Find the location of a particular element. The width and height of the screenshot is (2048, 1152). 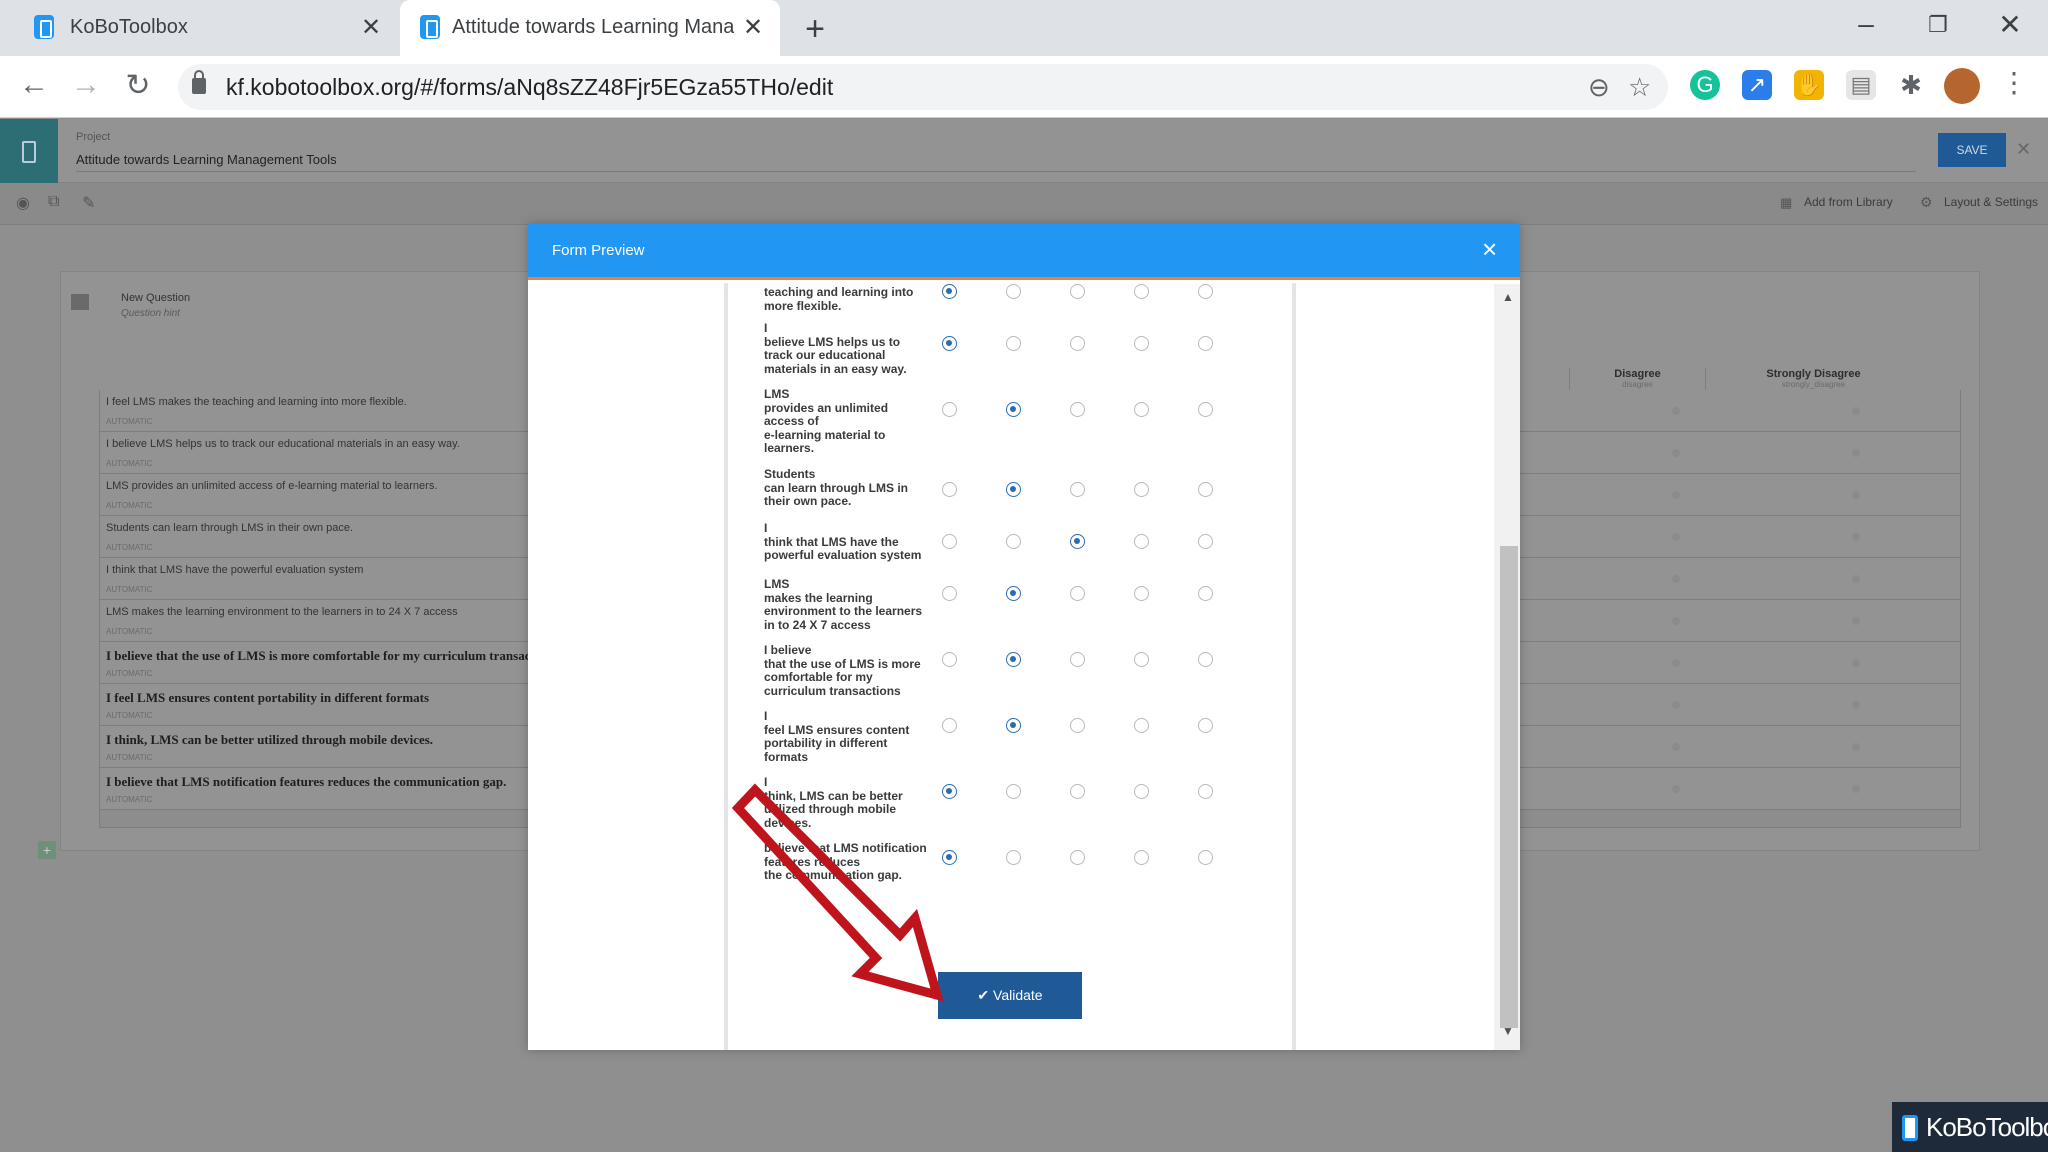

watermark-text: KoBoToolbox is located at coordinates (1987, 1127).